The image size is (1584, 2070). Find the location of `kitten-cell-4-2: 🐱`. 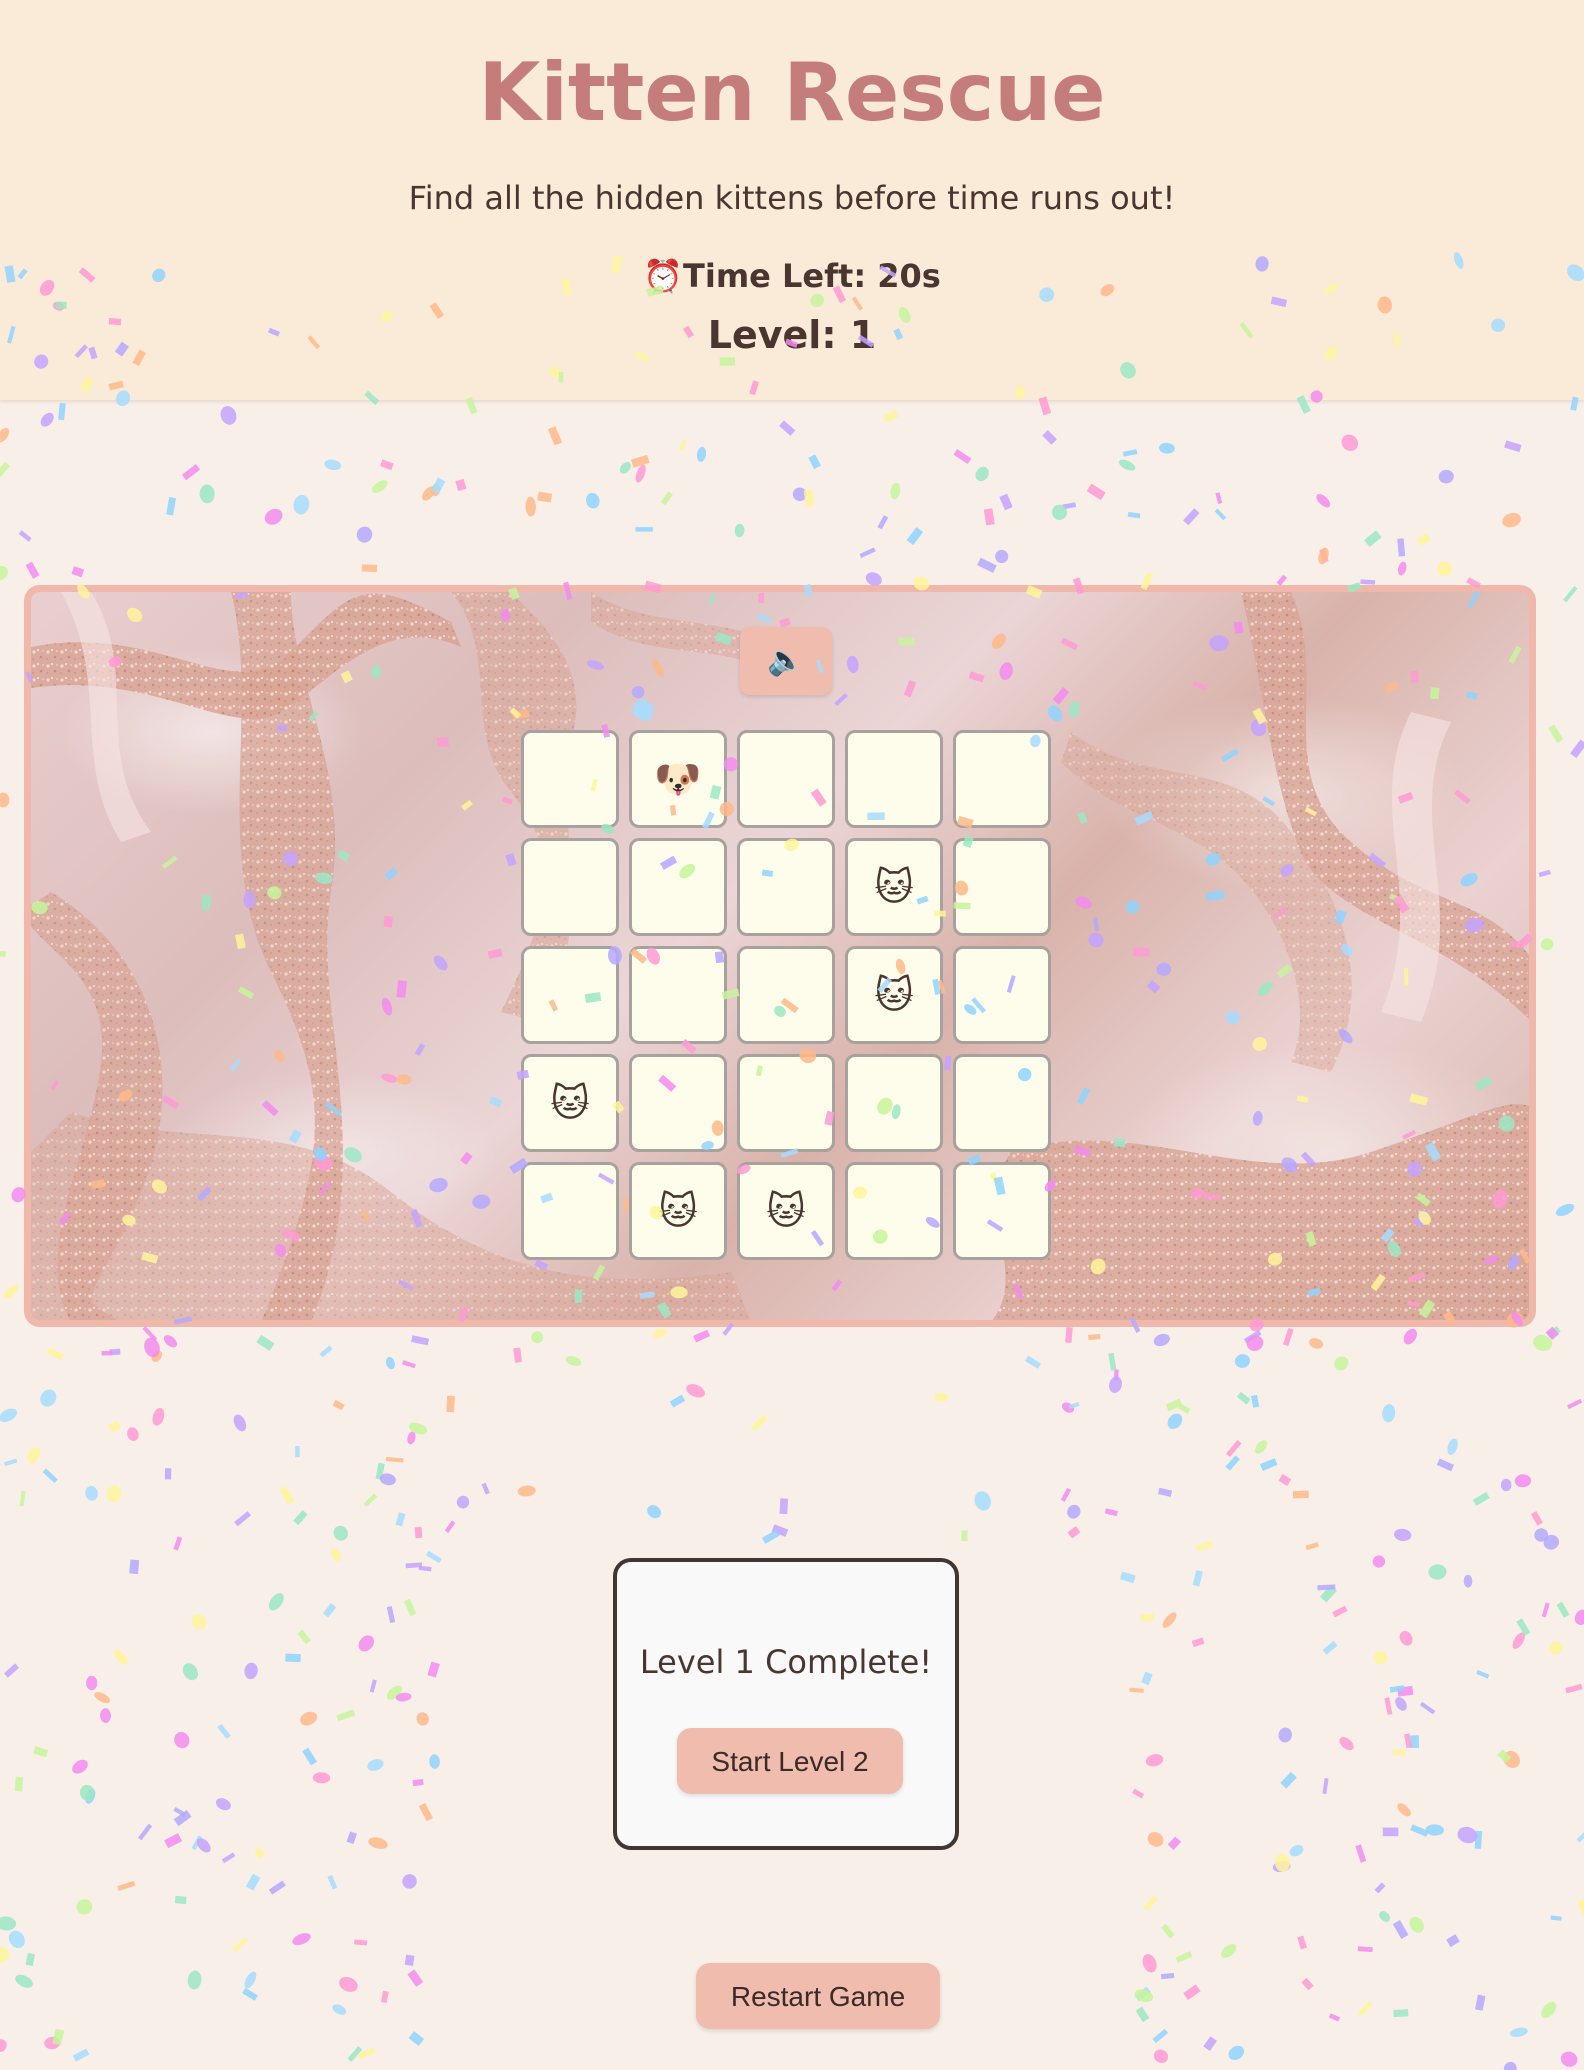

kitten-cell-4-2: 🐱 is located at coordinates (786, 1211).